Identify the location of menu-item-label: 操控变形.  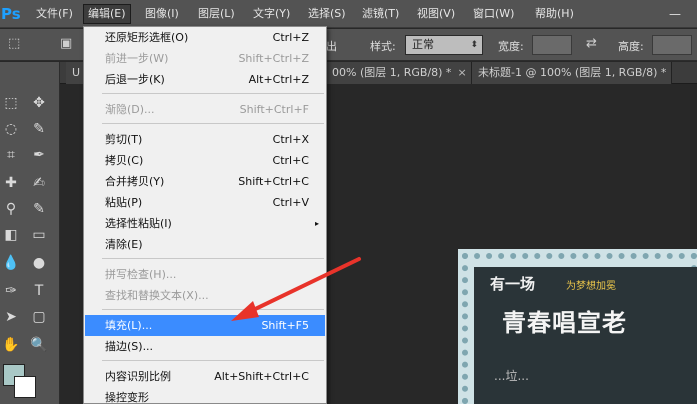
(127, 397).